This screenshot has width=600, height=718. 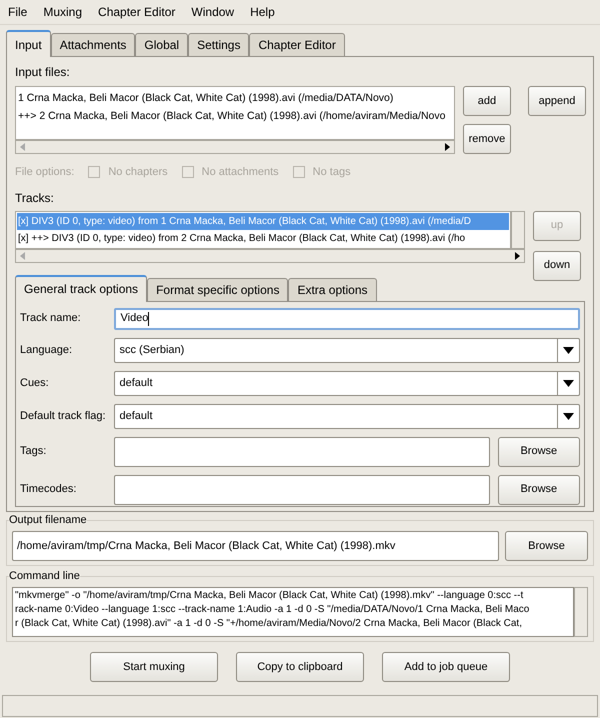 What do you see at coordinates (300, 667) in the screenshot?
I see `action-button: Copy to clipboard` at bounding box center [300, 667].